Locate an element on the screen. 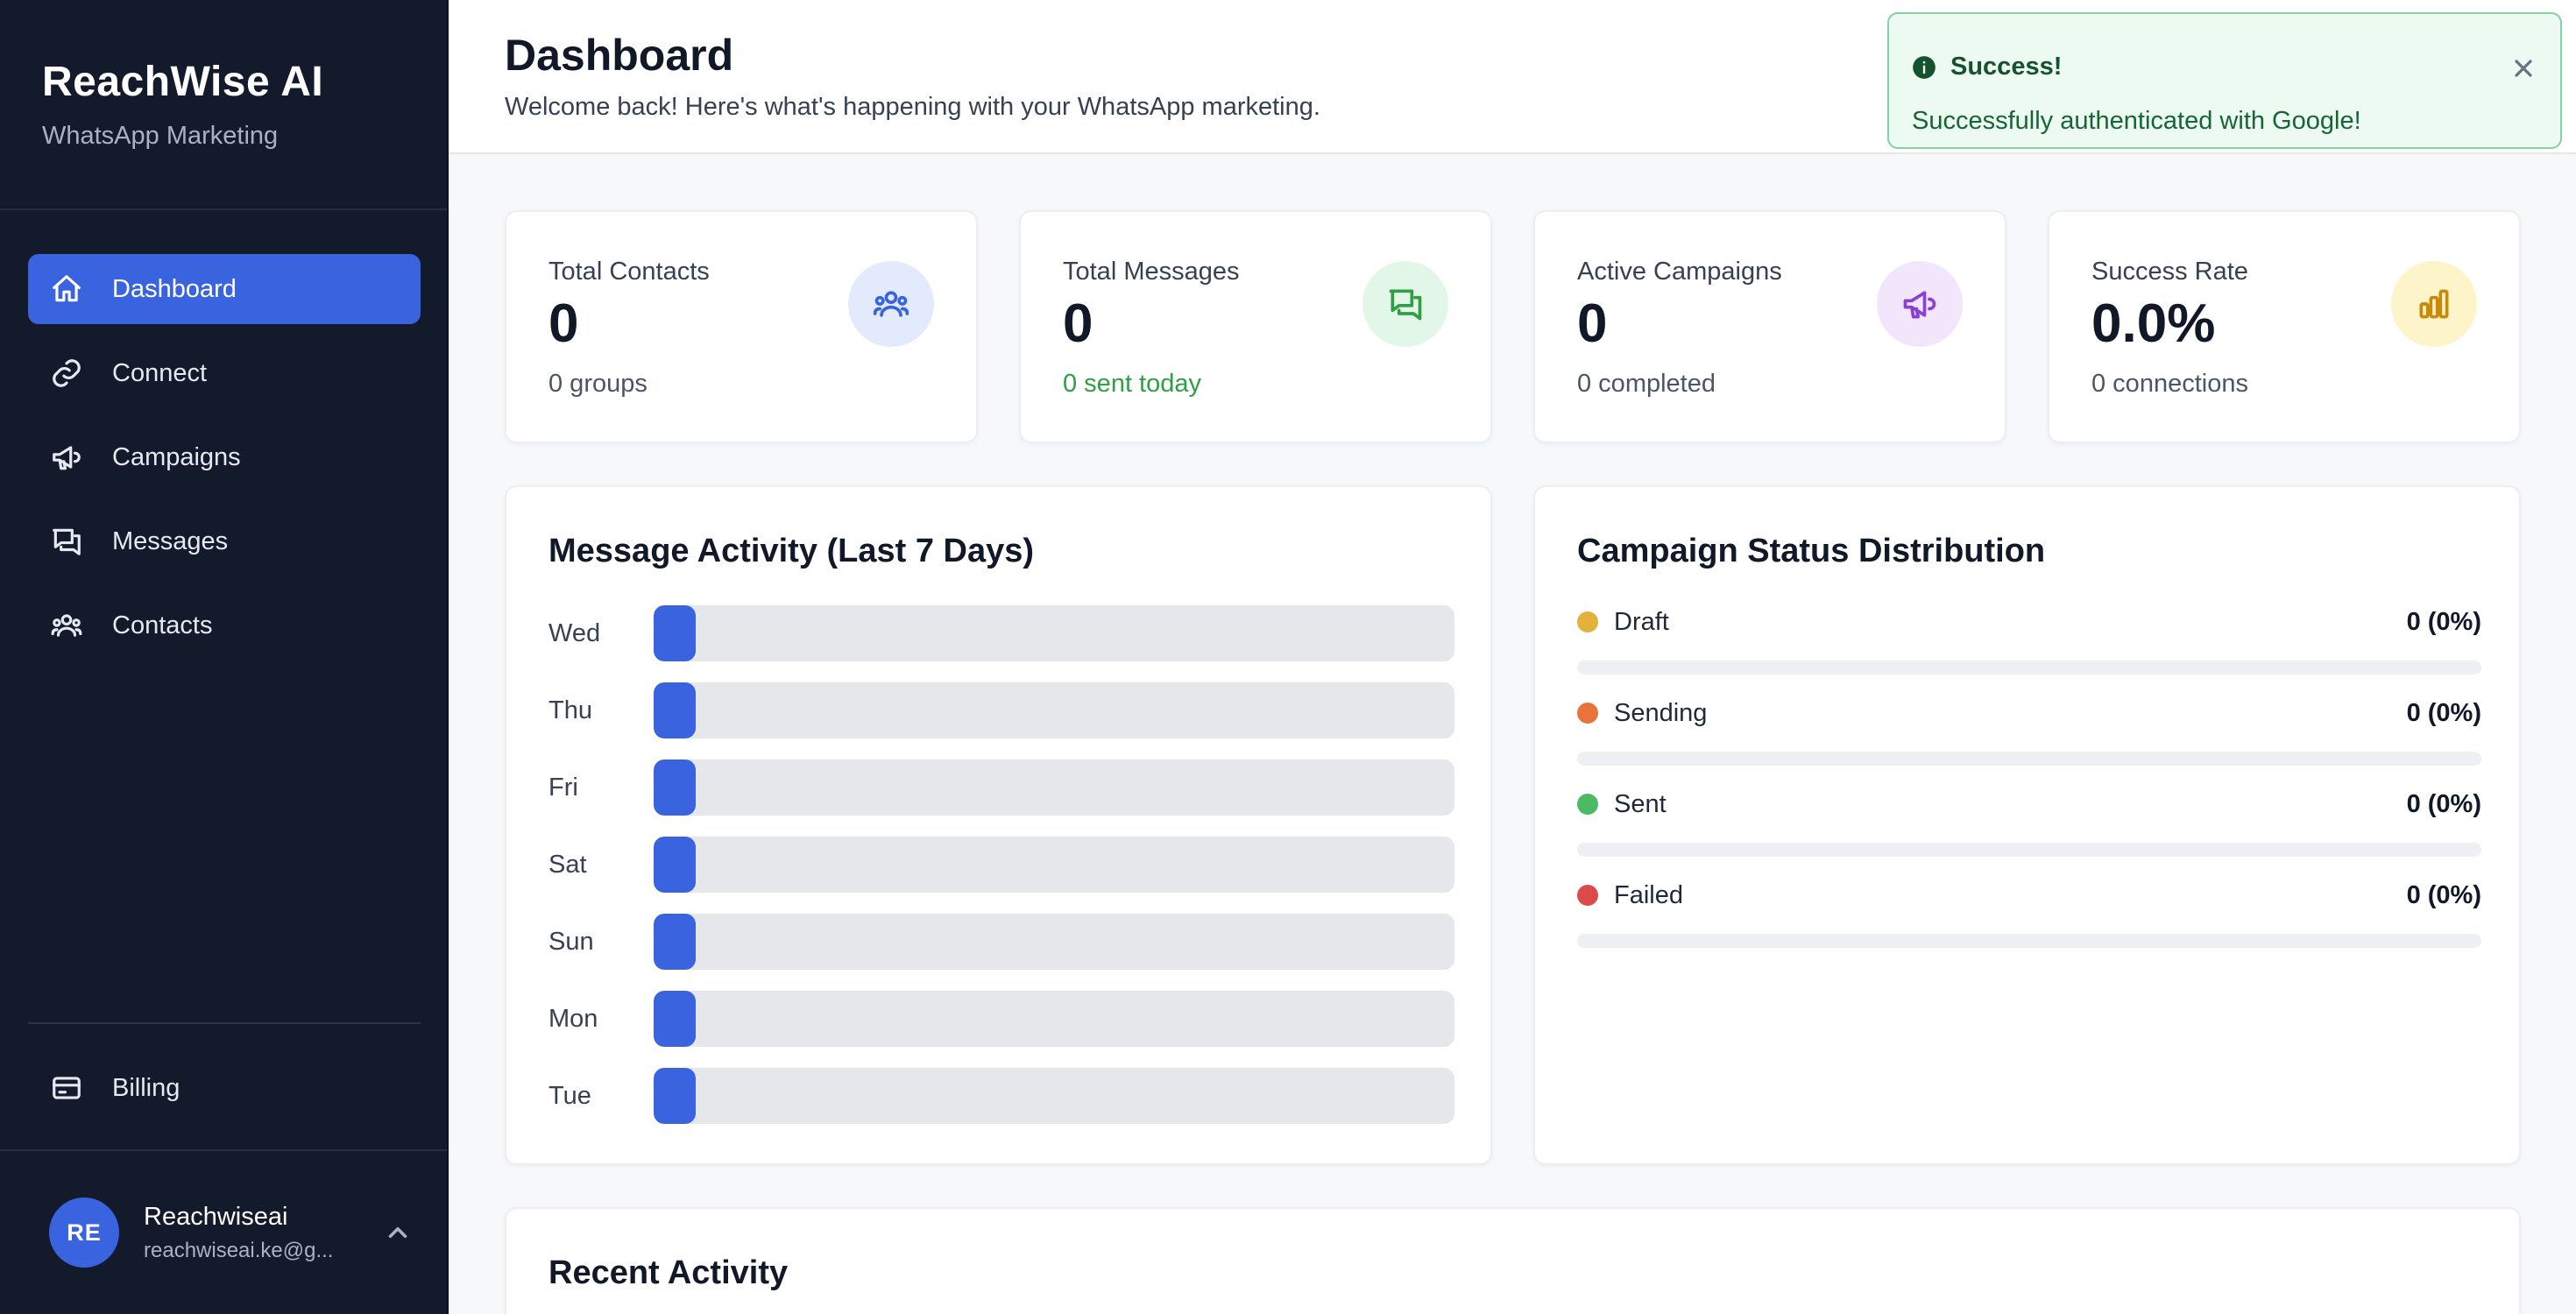 The image size is (2576, 1314). sidebar-item-label: Dashboard is located at coordinates (174, 288).